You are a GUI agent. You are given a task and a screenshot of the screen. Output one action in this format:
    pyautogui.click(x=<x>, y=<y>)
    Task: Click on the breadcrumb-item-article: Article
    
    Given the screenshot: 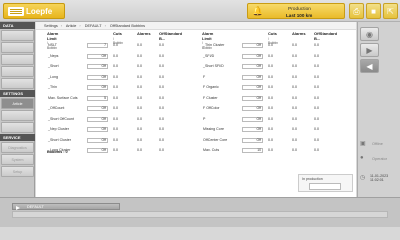 What is the action you would take?
    pyautogui.click(x=71, y=26)
    